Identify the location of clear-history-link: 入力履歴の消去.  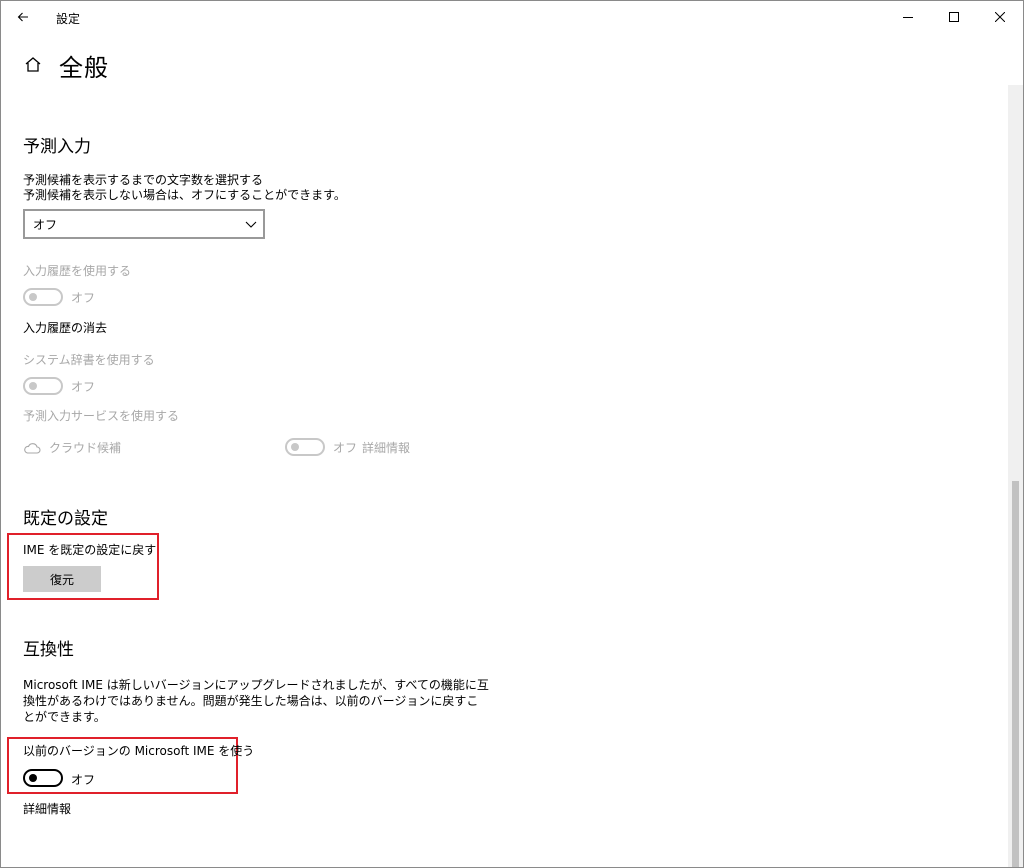
(65, 328).